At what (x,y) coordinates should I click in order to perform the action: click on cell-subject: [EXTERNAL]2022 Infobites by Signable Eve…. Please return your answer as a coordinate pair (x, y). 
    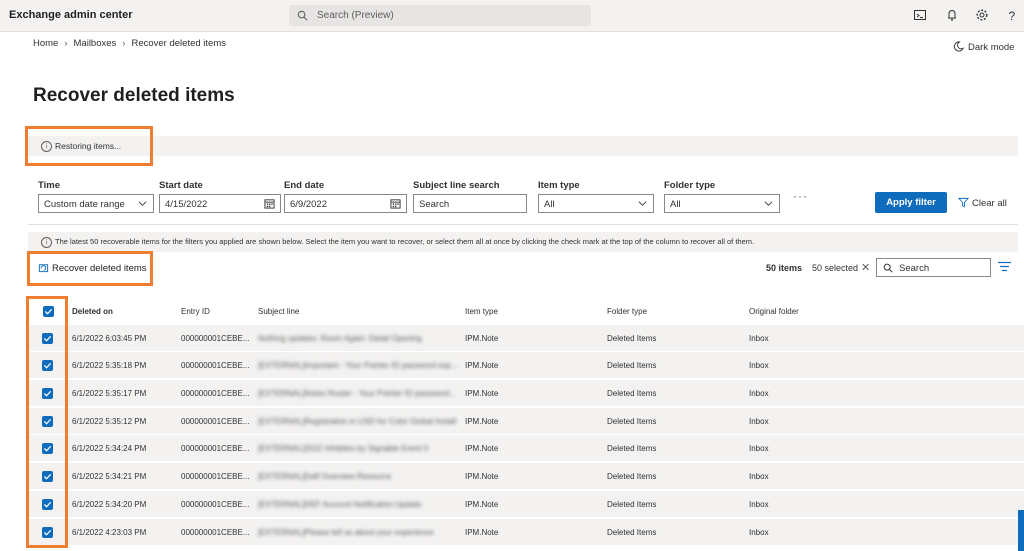
    Looking at the image, I should click on (343, 448).